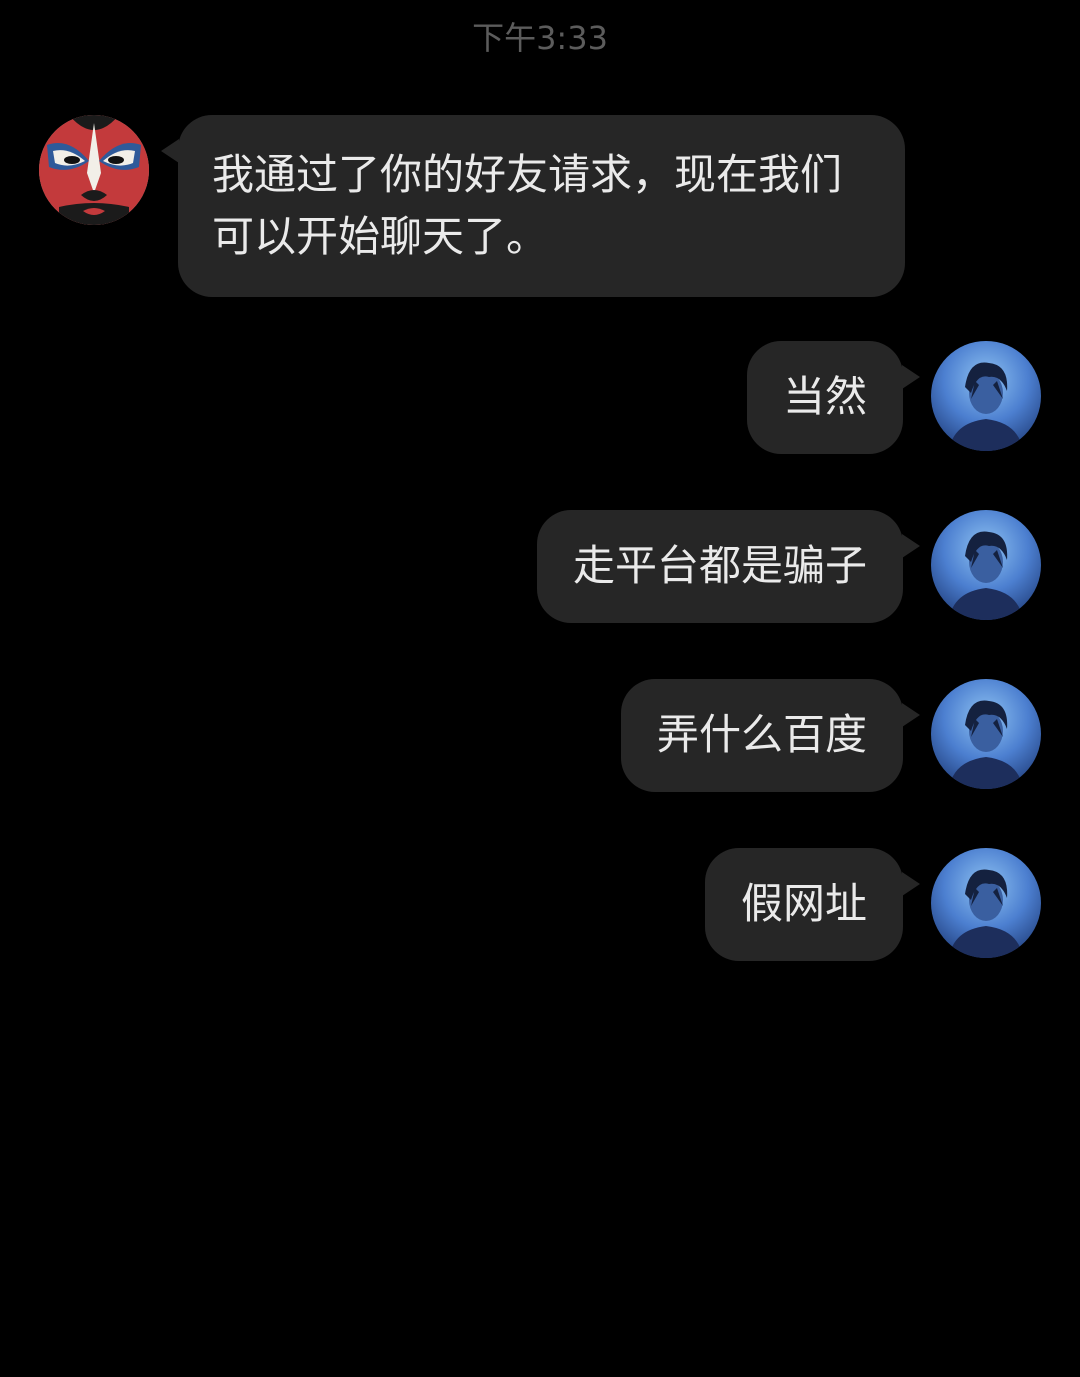 This screenshot has height=1377, width=1080. I want to click on message-text: 假网址, so click(803, 903).